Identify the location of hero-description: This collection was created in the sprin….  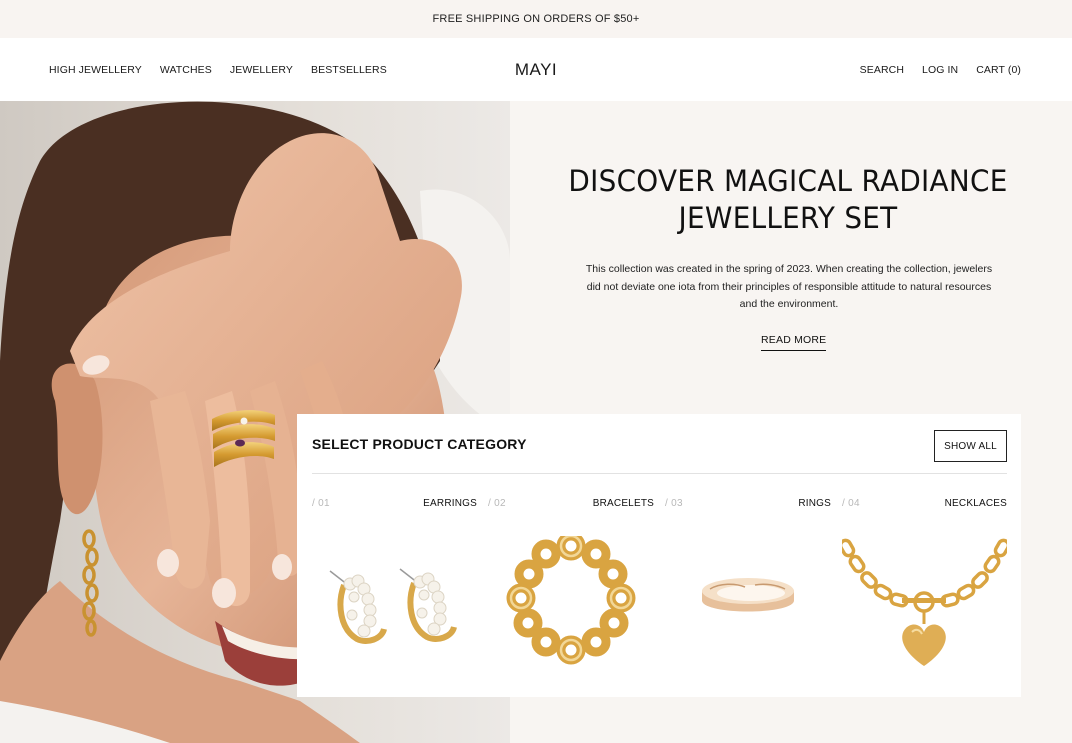
(789, 286).